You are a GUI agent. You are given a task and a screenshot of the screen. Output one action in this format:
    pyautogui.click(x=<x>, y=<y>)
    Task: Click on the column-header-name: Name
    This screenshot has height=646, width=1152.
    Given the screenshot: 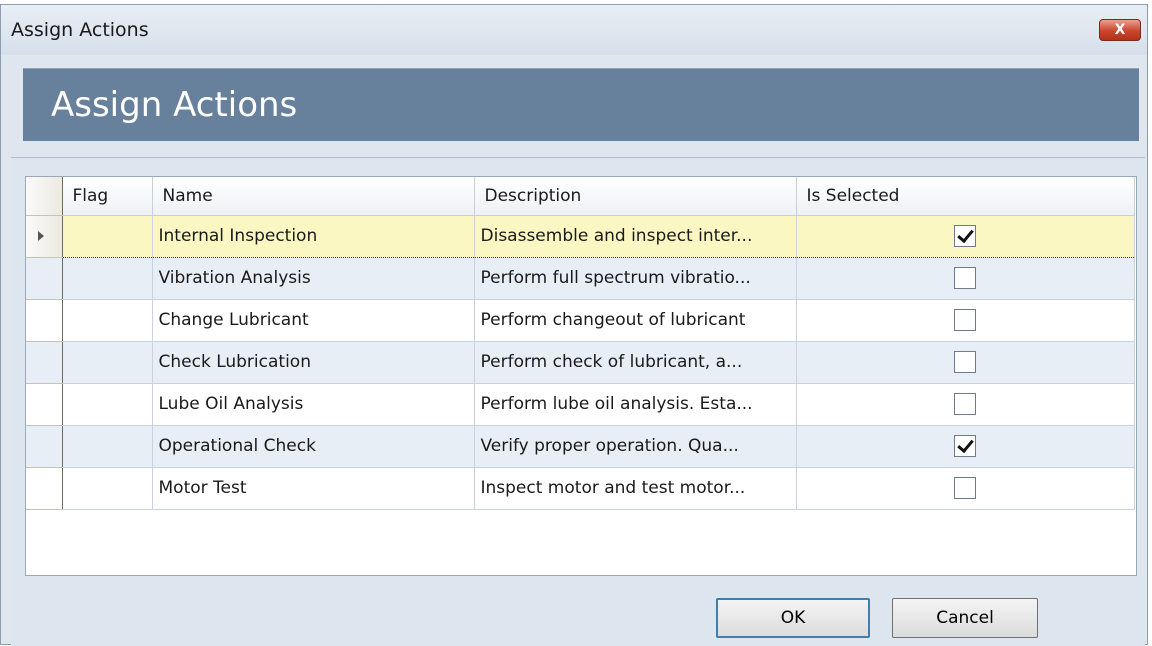 What is the action you would take?
    pyautogui.click(x=313, y=196)
    